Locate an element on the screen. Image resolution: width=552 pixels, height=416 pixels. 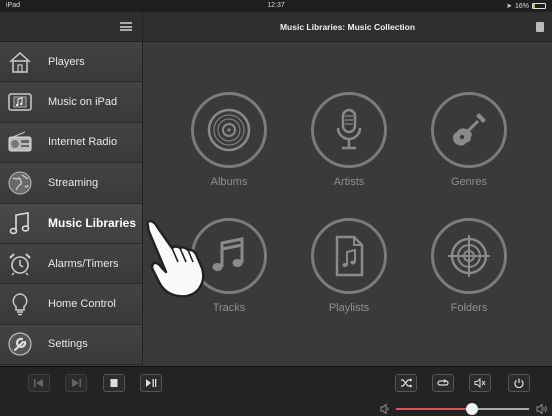
target-icon is located at coordinates (469, 256).